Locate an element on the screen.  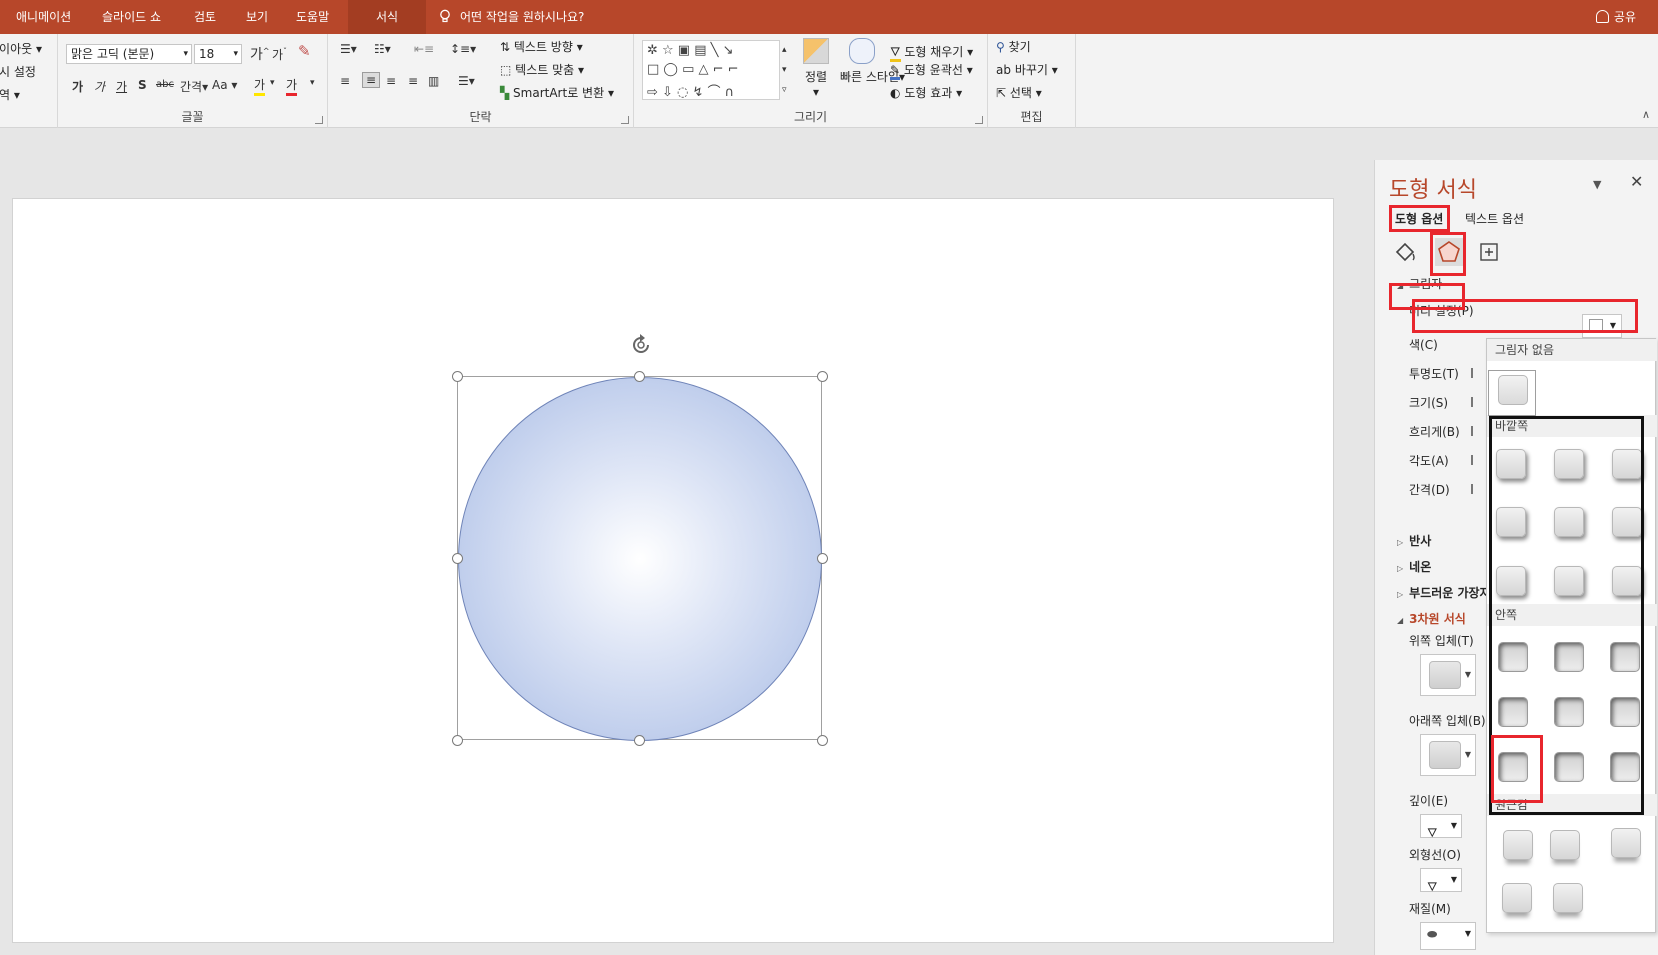
clear-format-icon: ✎ is located at coordinates (304, 51).